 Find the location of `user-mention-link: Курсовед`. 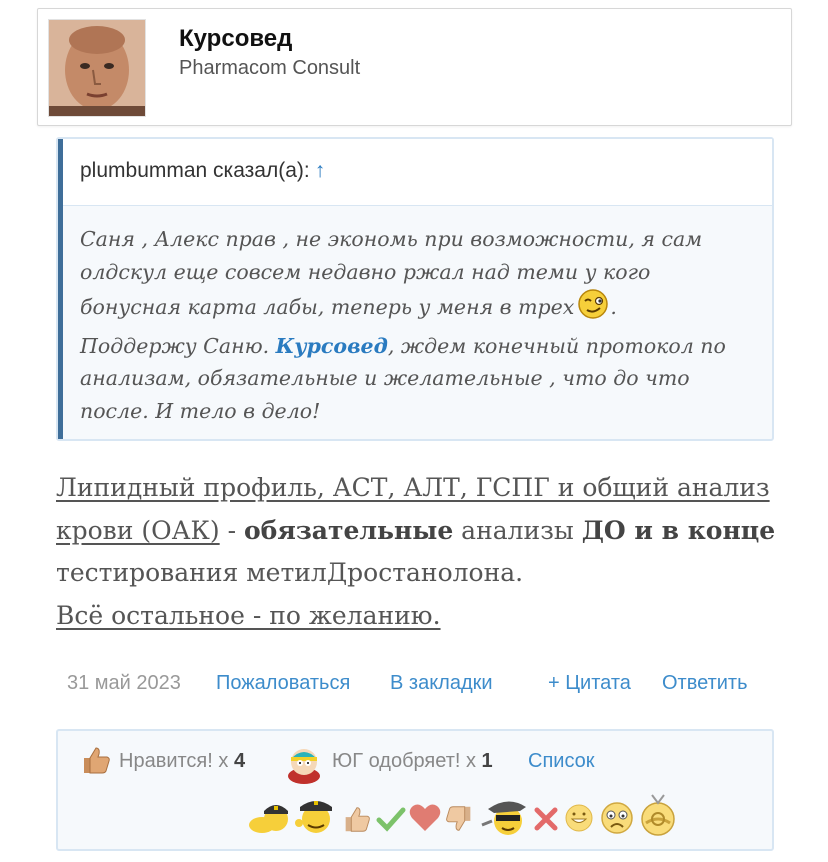

user-mention-link: Курсовед is located at coordinates (332, 346).